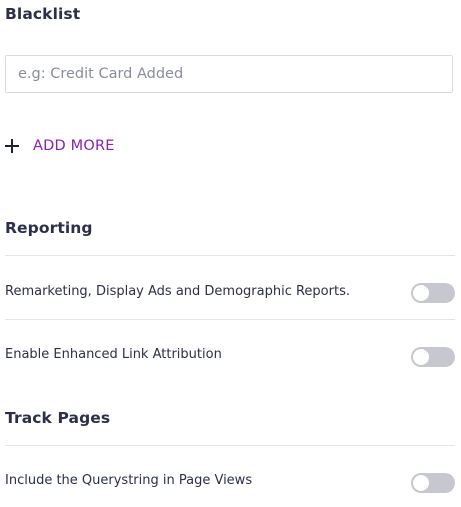 This screenshot has height=507, width=461. What do you see at coordinates (113, 354) in the screenshot?
I see `link-attribution-label: Enable Enhanced Link Attribution` at bounding box center [113, 354].